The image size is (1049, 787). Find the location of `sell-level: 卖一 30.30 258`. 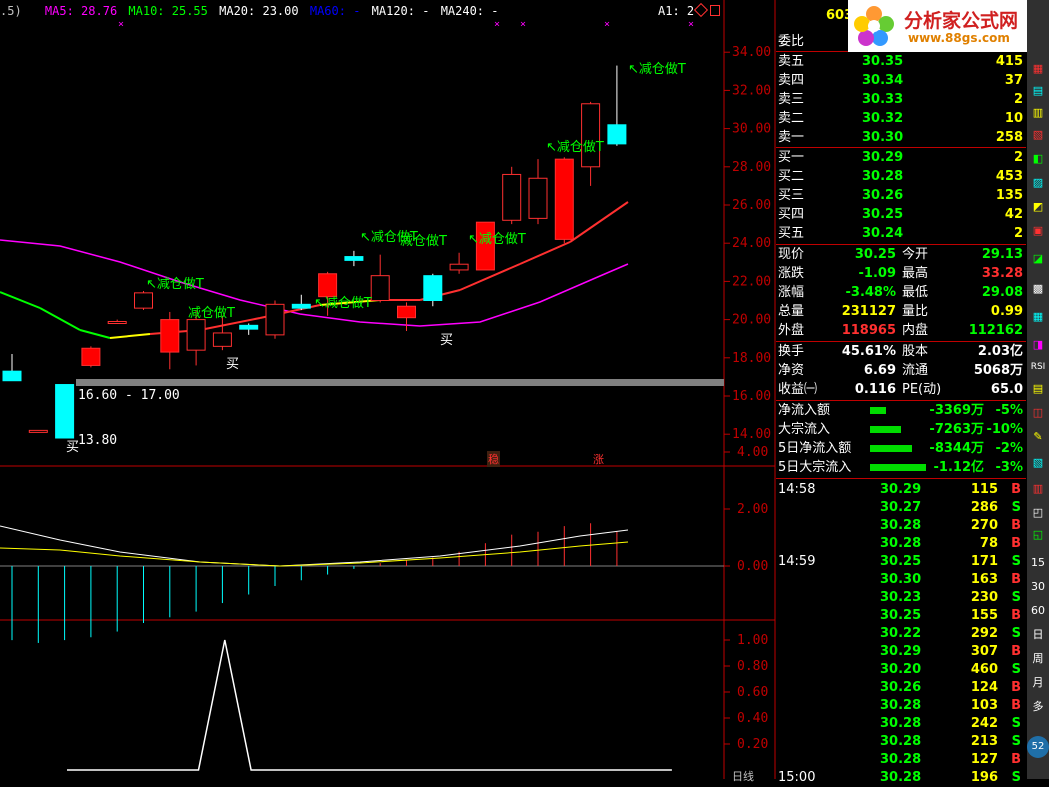

sell-level: 卖一 30.30 258 is located at coordinates (901, 137).